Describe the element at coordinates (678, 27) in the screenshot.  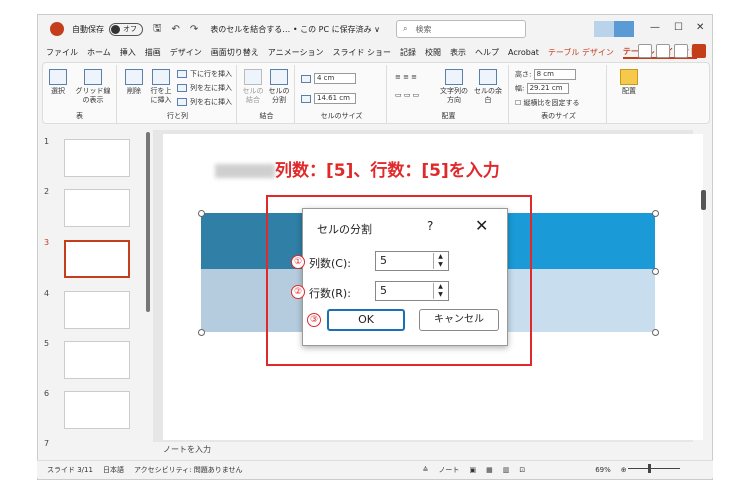
I see `maximize-icon: ☐` at that location.